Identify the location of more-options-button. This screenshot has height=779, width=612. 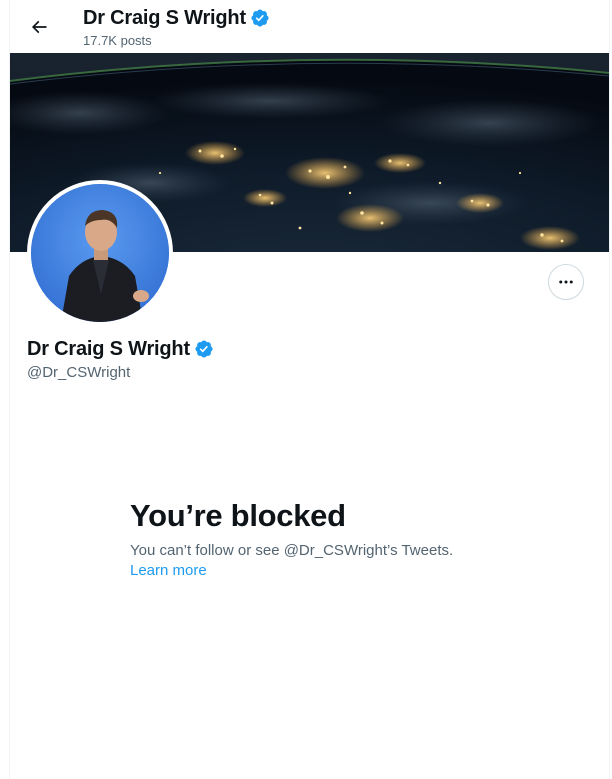
(566, 282).